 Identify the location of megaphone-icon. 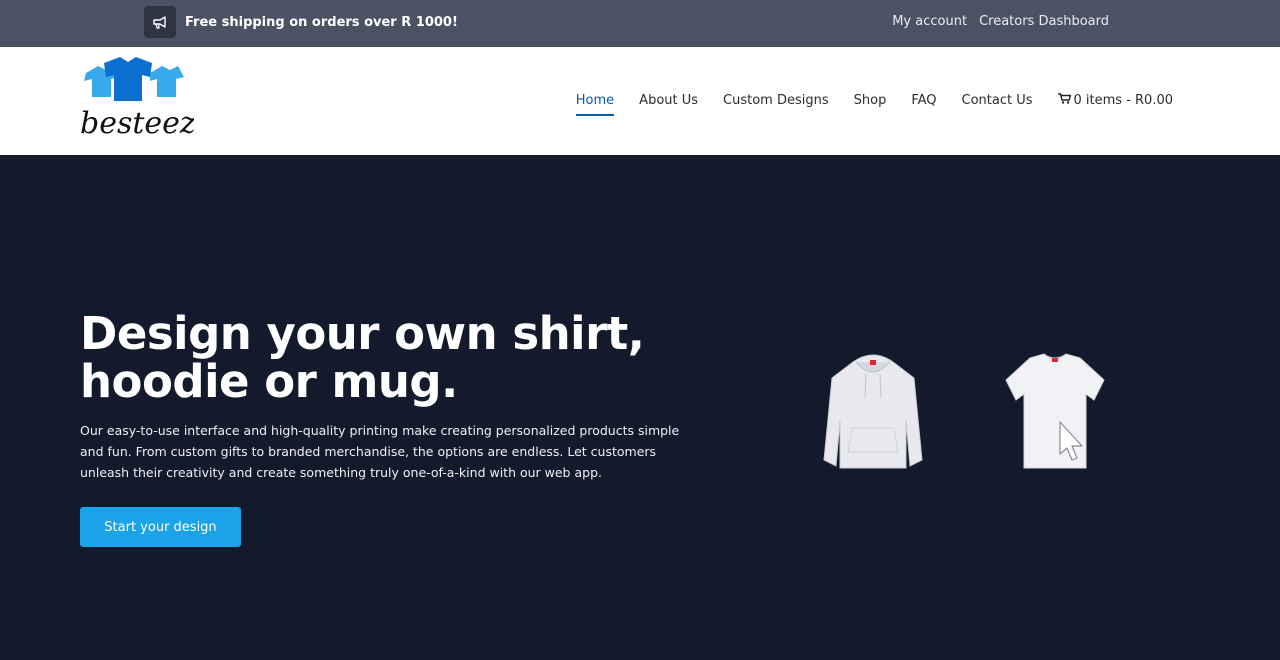
(160, 22).